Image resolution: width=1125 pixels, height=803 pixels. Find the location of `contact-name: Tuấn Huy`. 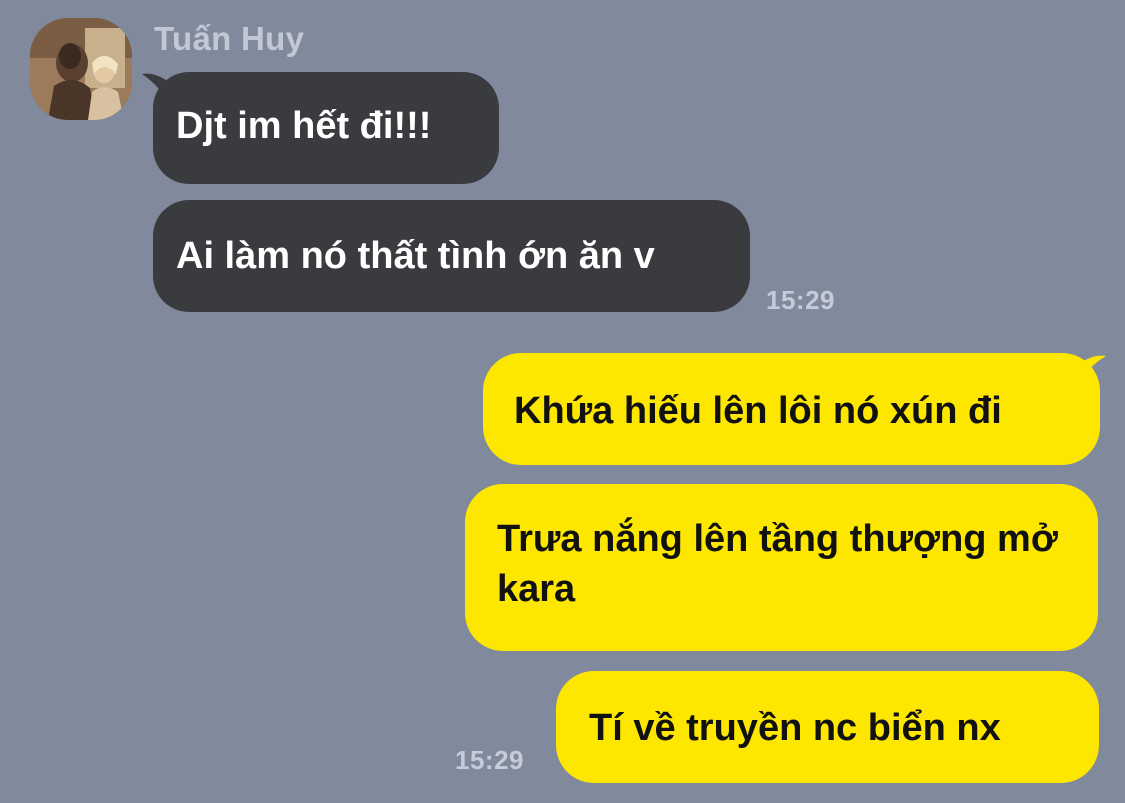

contact-name: Tuấn Huy is located at coordinates (229, 38).